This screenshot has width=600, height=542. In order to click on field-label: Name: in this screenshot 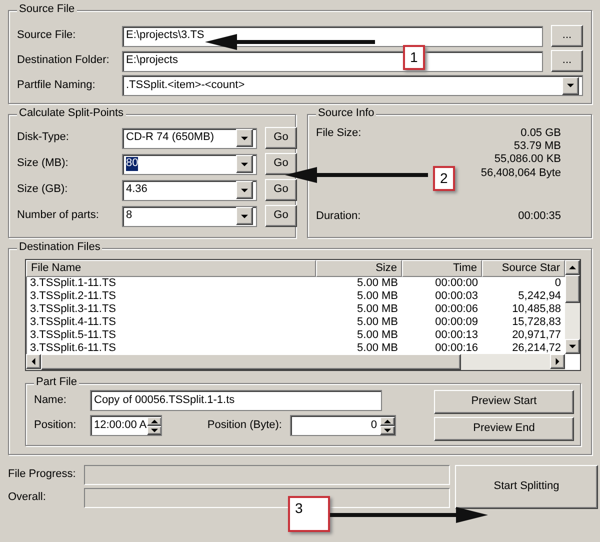, I will do `click(51, 401)`.